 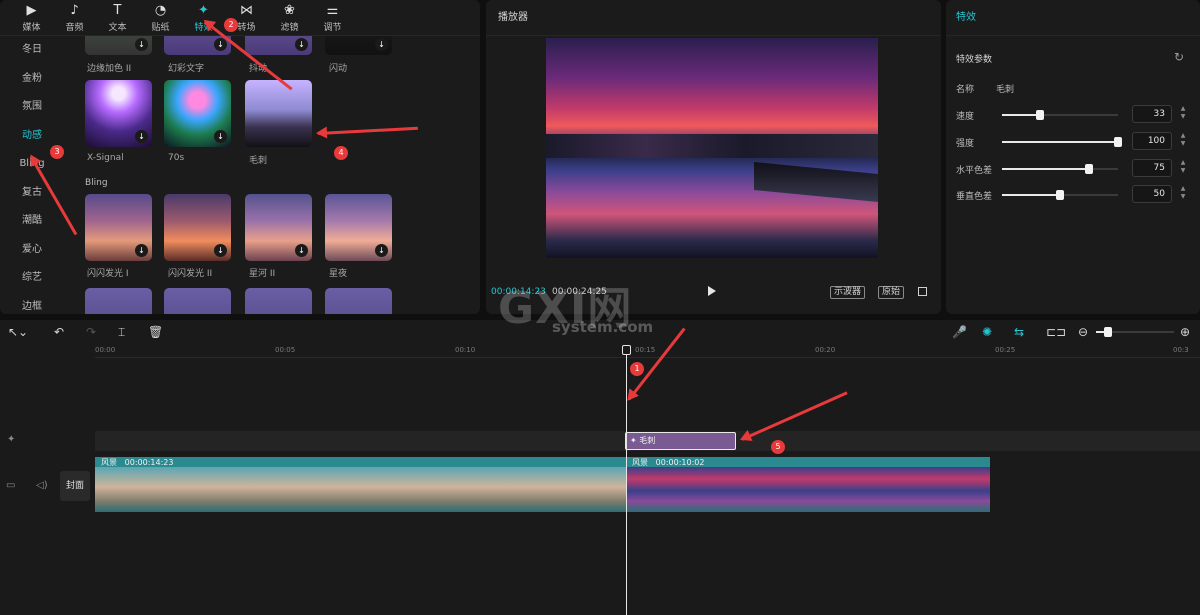 I want to click on category-item: 氛围, so click(x=32, y=107).